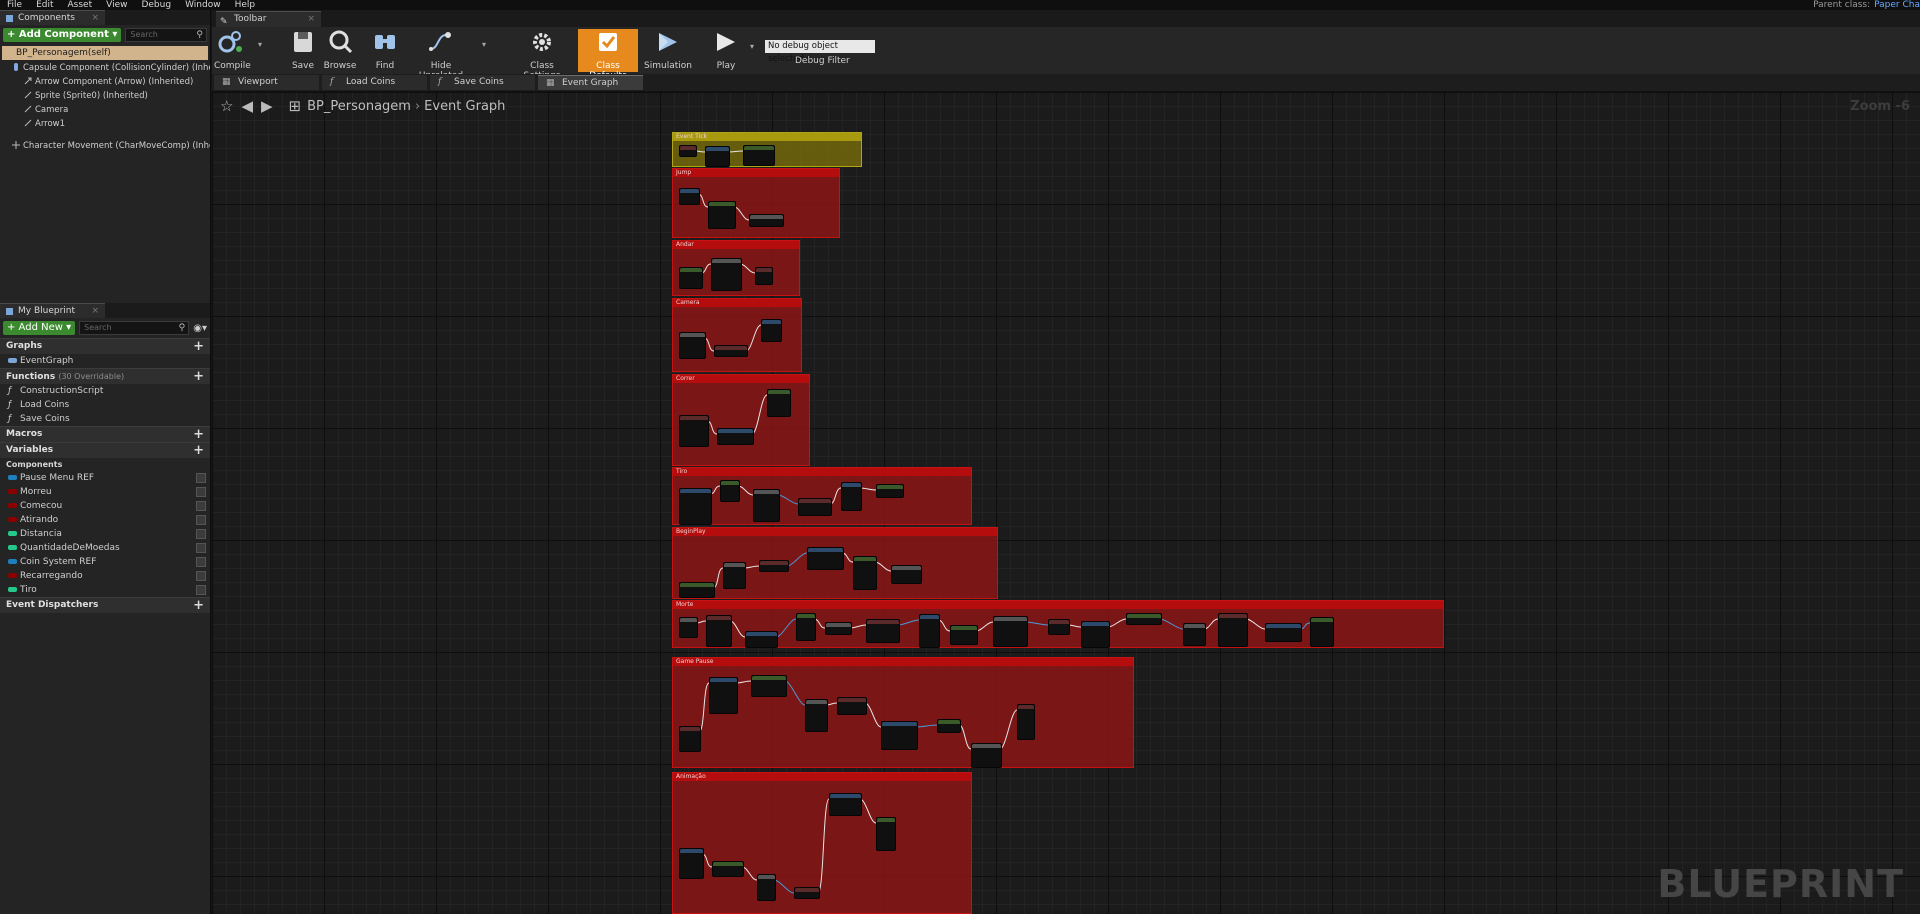 The image size is (1920, 914). I want to click on tab-components: Components ×, so click(52, 17).